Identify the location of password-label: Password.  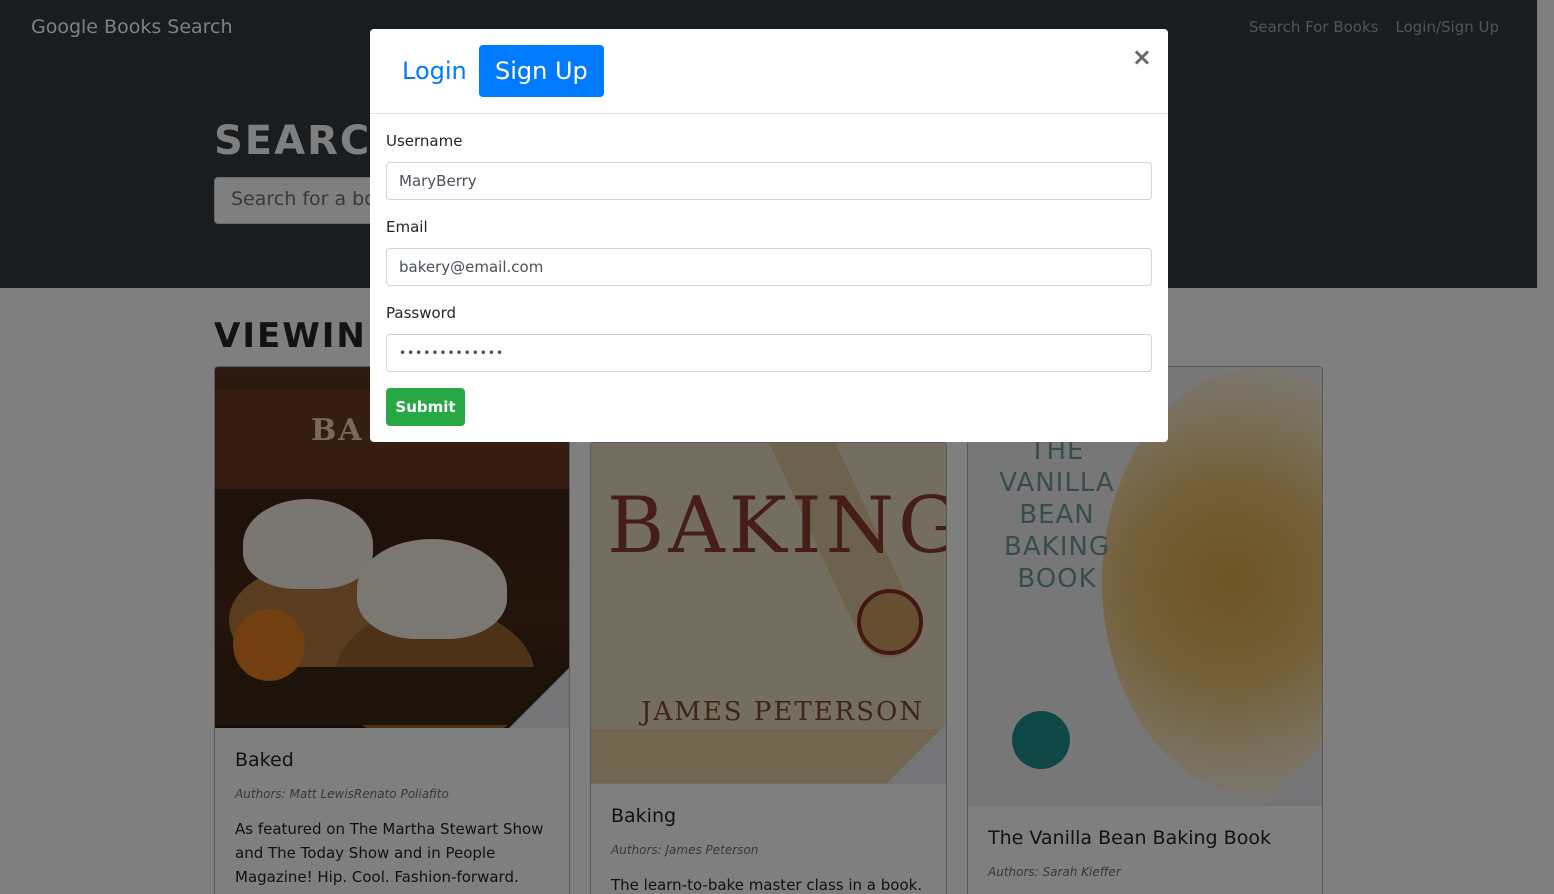
(421, 313).